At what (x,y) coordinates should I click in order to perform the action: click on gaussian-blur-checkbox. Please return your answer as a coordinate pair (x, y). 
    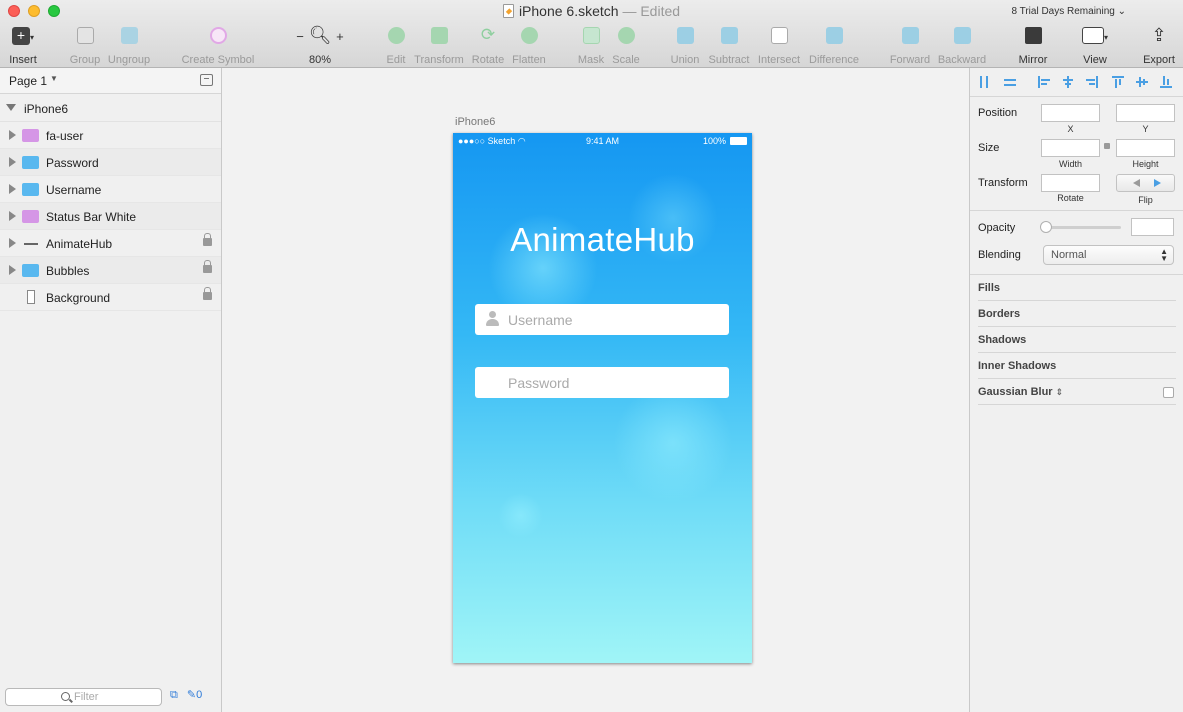
    Looking at the image, I should click on (1168, 392).